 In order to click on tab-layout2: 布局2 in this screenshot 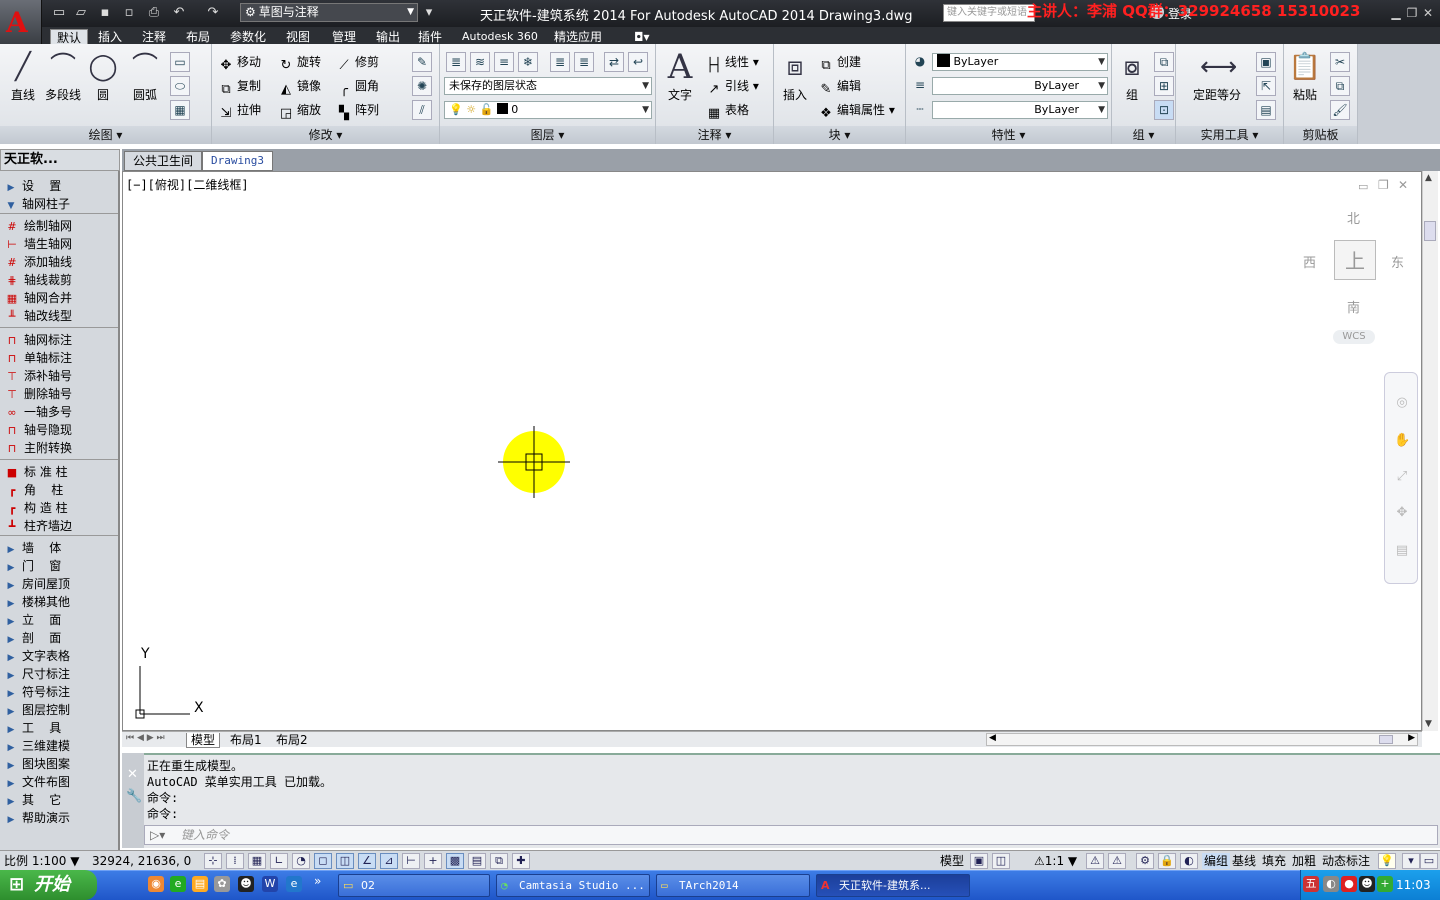, I will do `click(292, 740)`.